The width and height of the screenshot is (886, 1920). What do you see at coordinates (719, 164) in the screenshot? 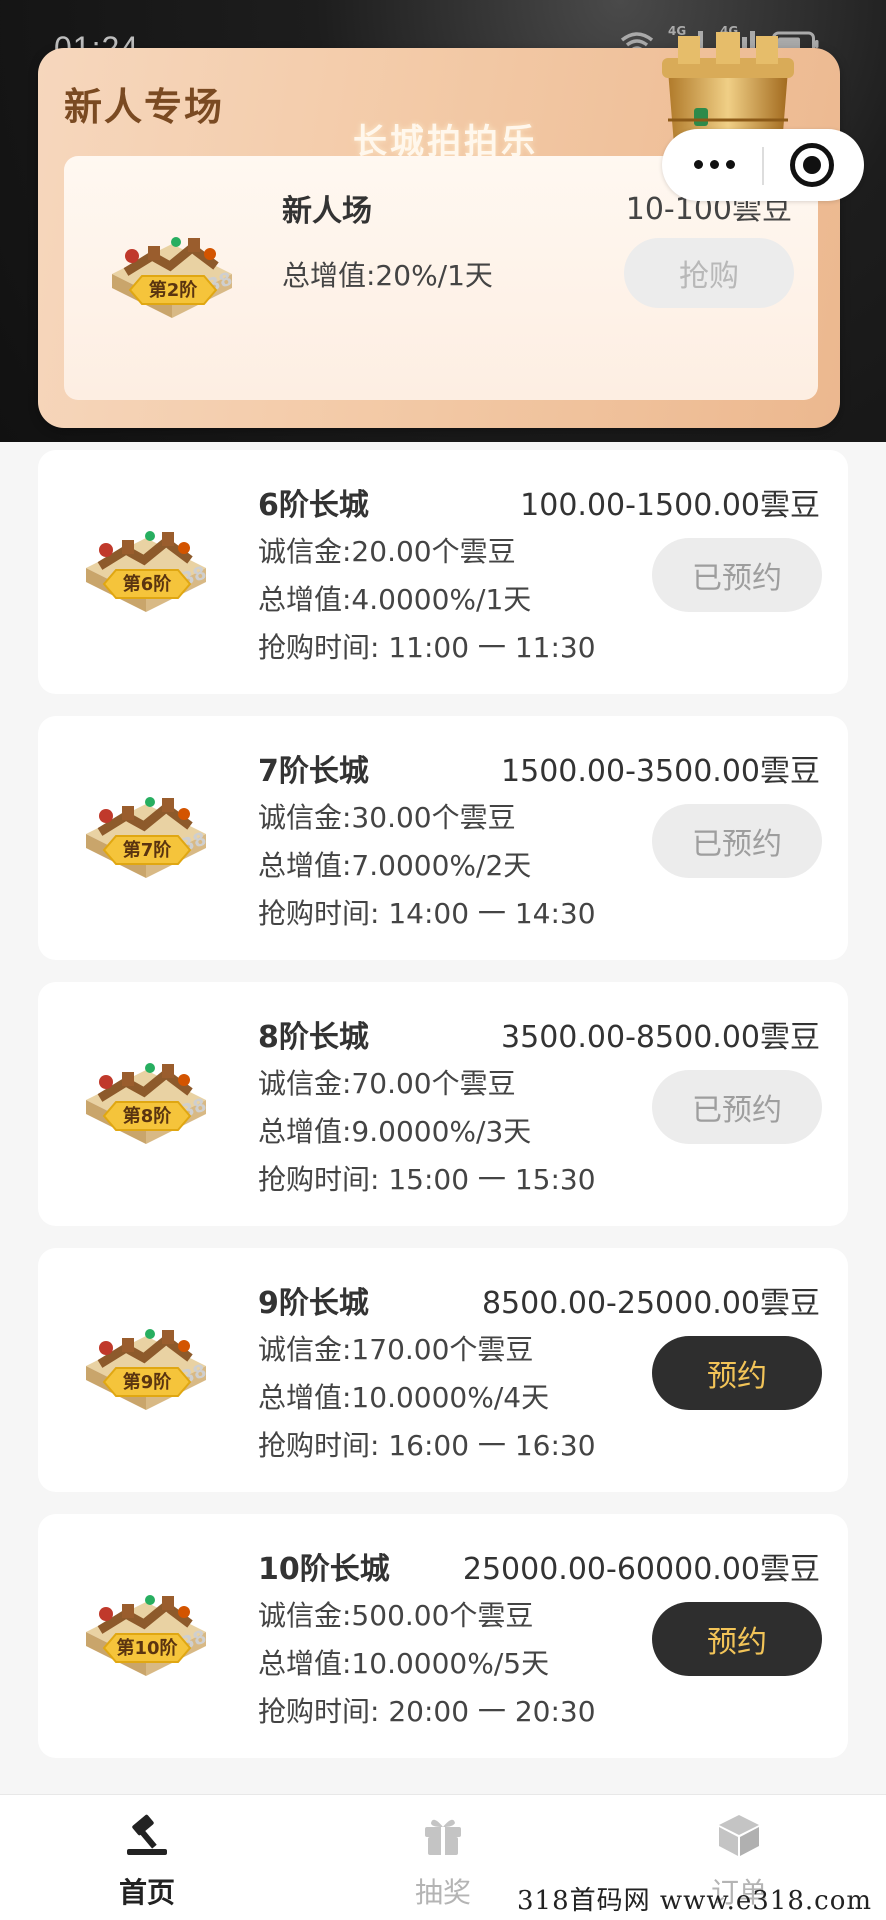
I see `more-icon` at bounding box center [719, 164].